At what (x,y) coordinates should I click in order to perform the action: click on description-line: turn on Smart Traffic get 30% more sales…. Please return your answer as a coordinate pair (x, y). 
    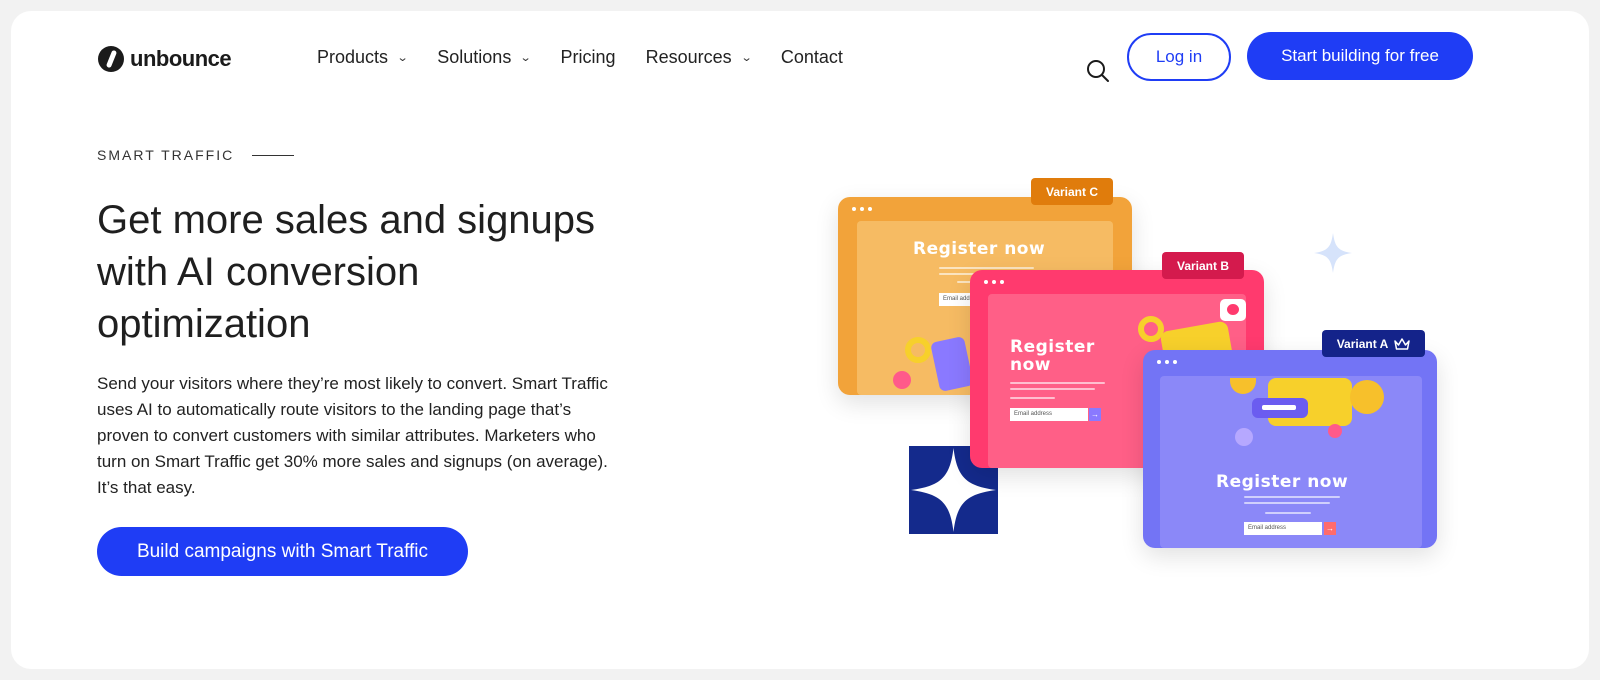
    Looking at the image, I should click on (352, 461).